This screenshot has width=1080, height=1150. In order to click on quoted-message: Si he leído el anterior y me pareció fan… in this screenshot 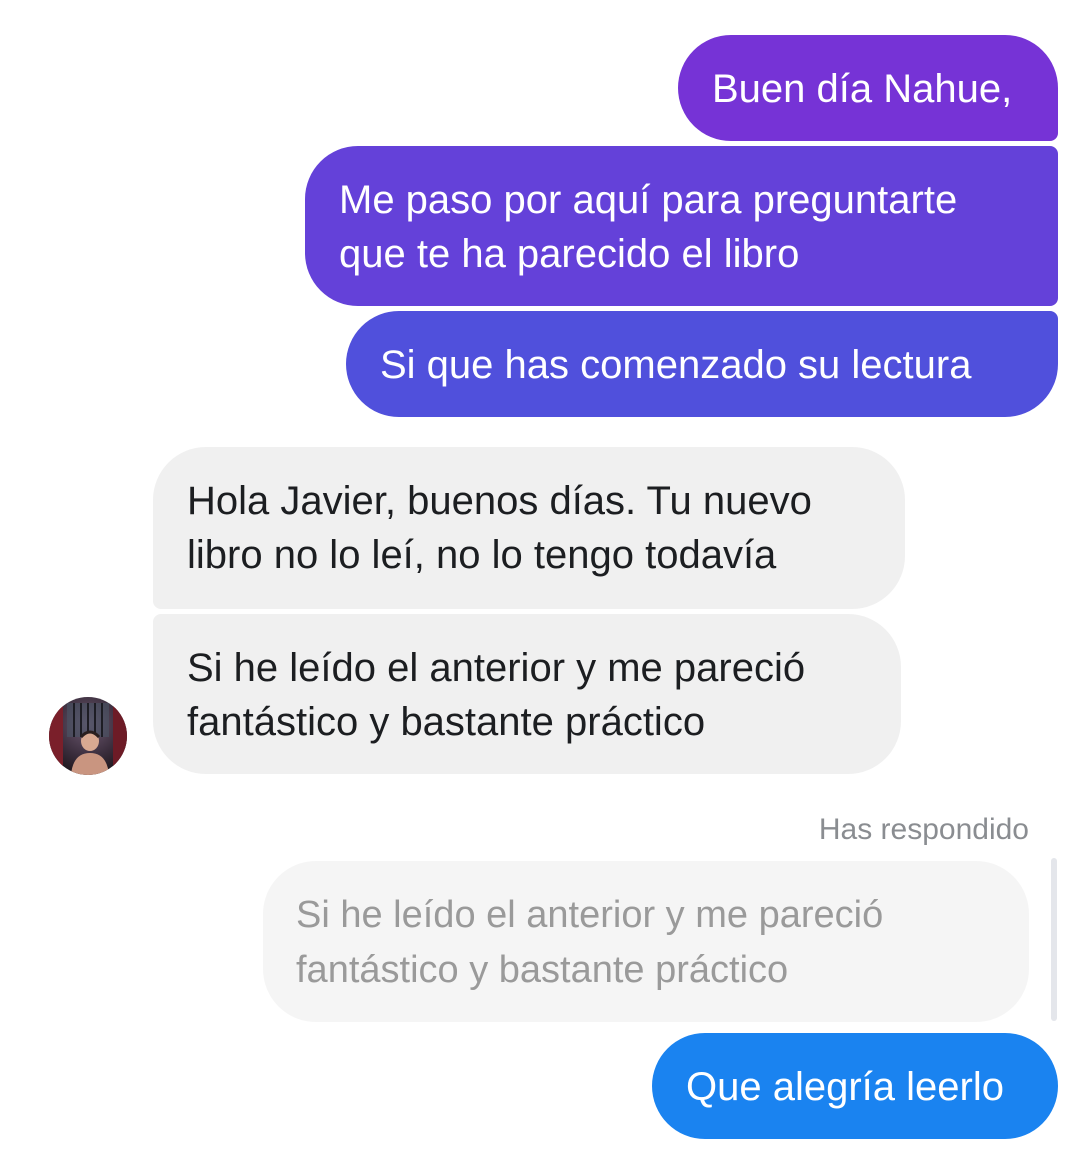, I will do `click(646, 941)`.